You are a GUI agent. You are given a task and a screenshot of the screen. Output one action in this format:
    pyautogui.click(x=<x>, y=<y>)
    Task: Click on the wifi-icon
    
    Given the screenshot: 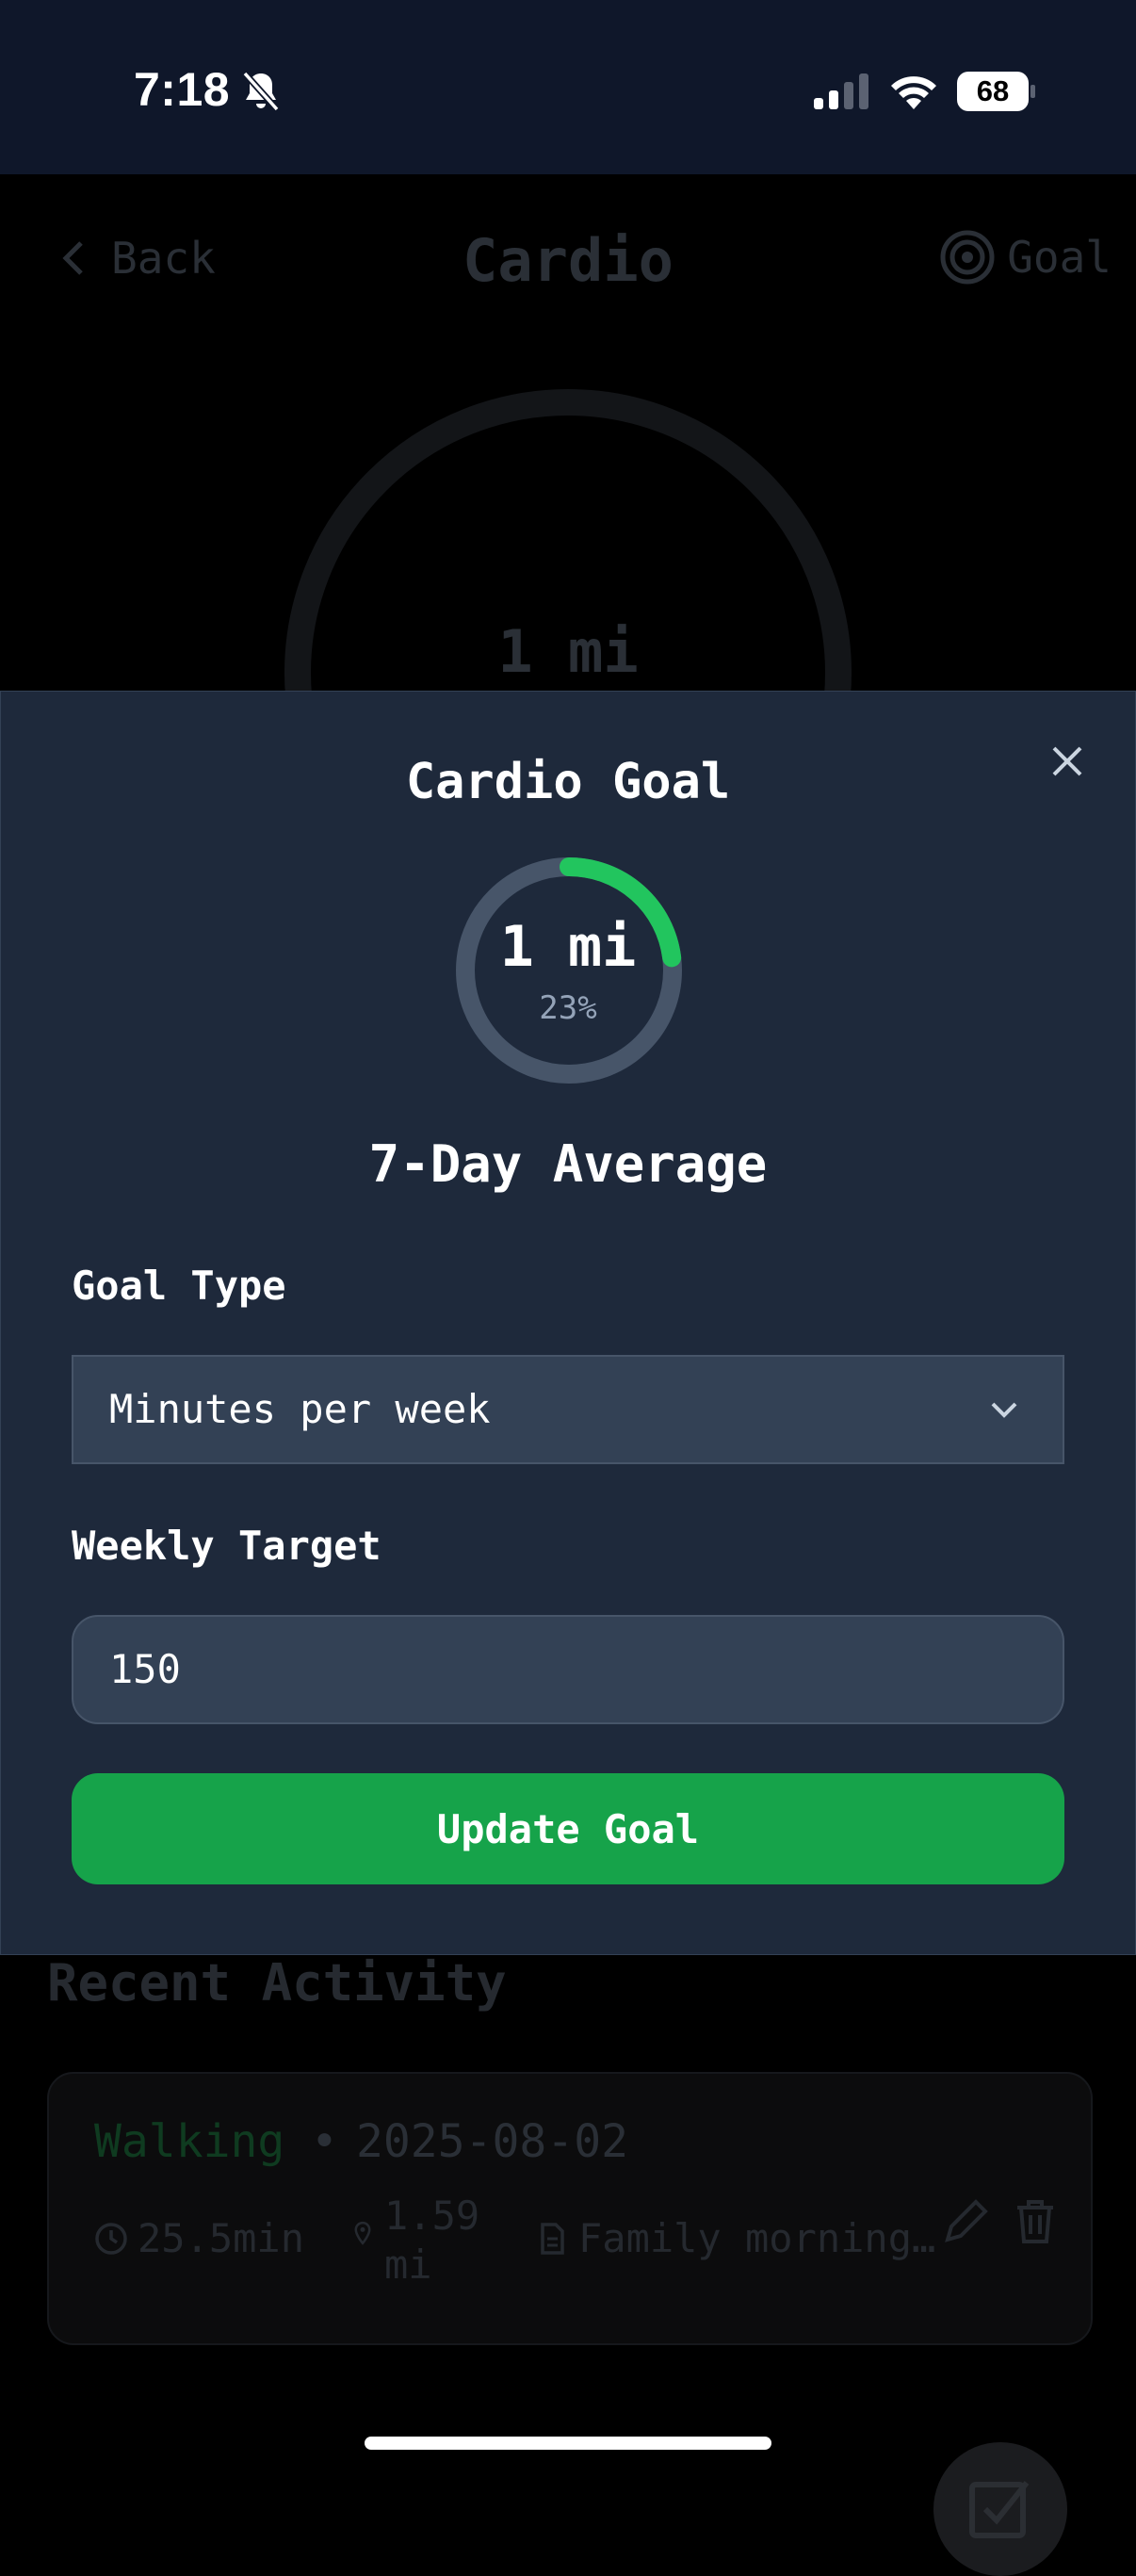 What is the action you would take?
    pyautogui.click(x=914, y=92)
    